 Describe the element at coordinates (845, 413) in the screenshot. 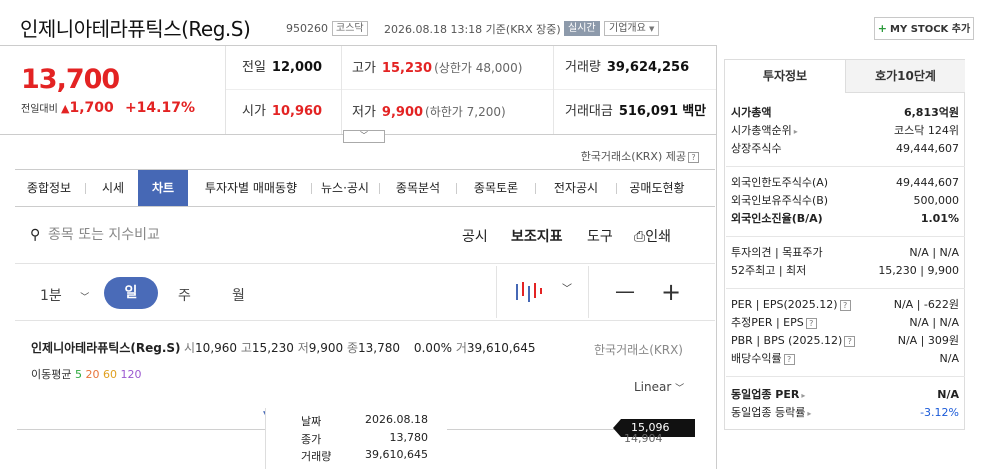

I see `sector-change-row: 동일업종 등락률 ▸ -3.12%` at that location.